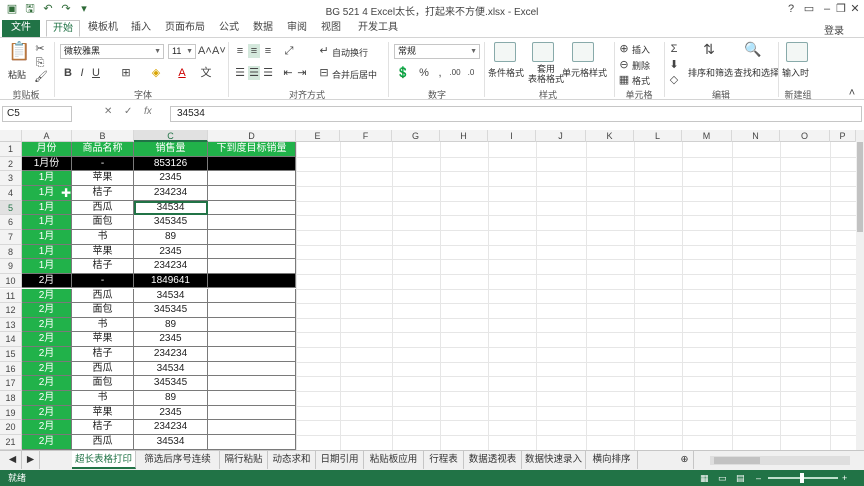  What do you see at coordinates (554, 460) in the screenshot?
I see `sheet-tab: 数据快速录入` at bounding box center [554, 460].